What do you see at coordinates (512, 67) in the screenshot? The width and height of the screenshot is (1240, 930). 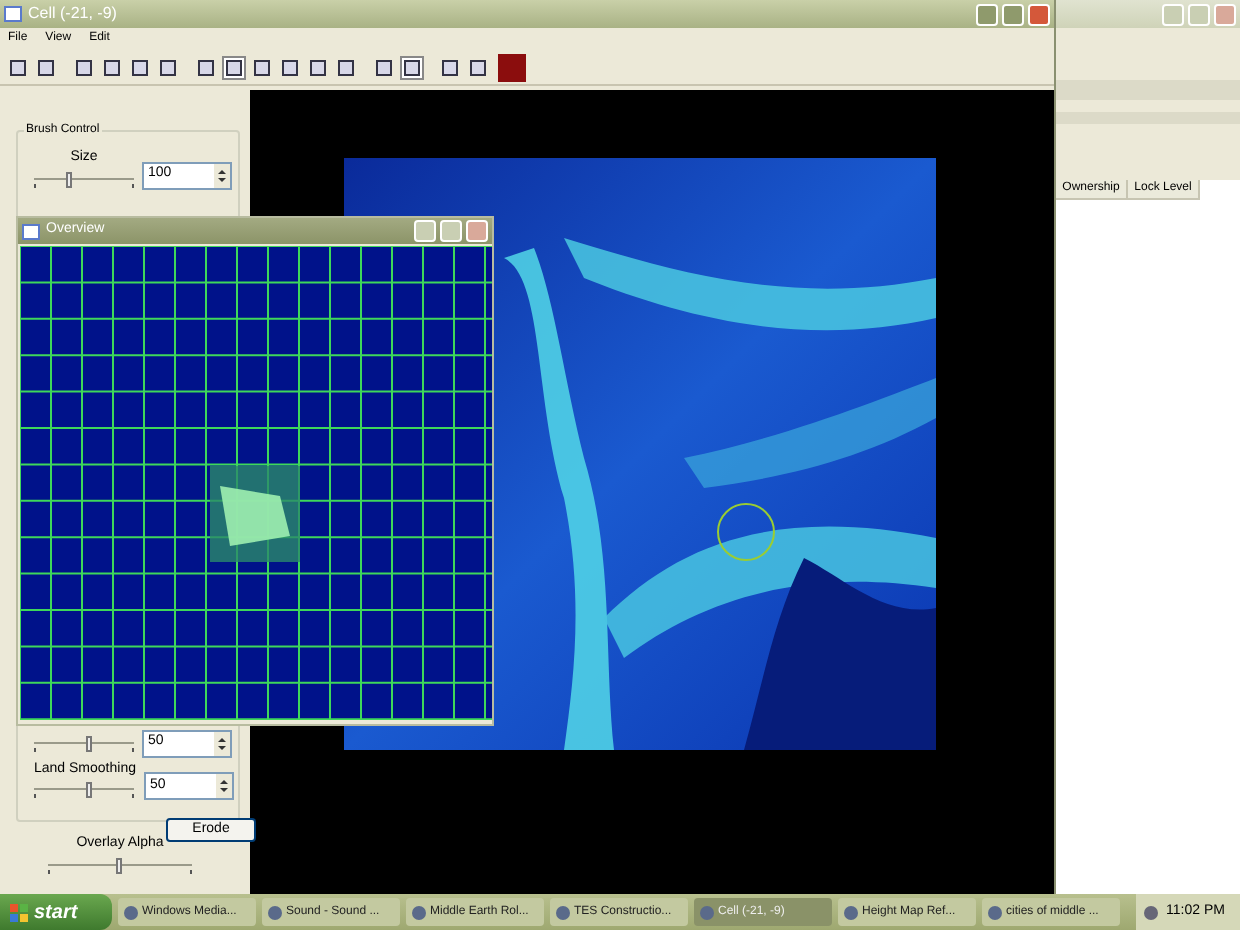 I see `color-swatch` at bounding box center [512, 67].